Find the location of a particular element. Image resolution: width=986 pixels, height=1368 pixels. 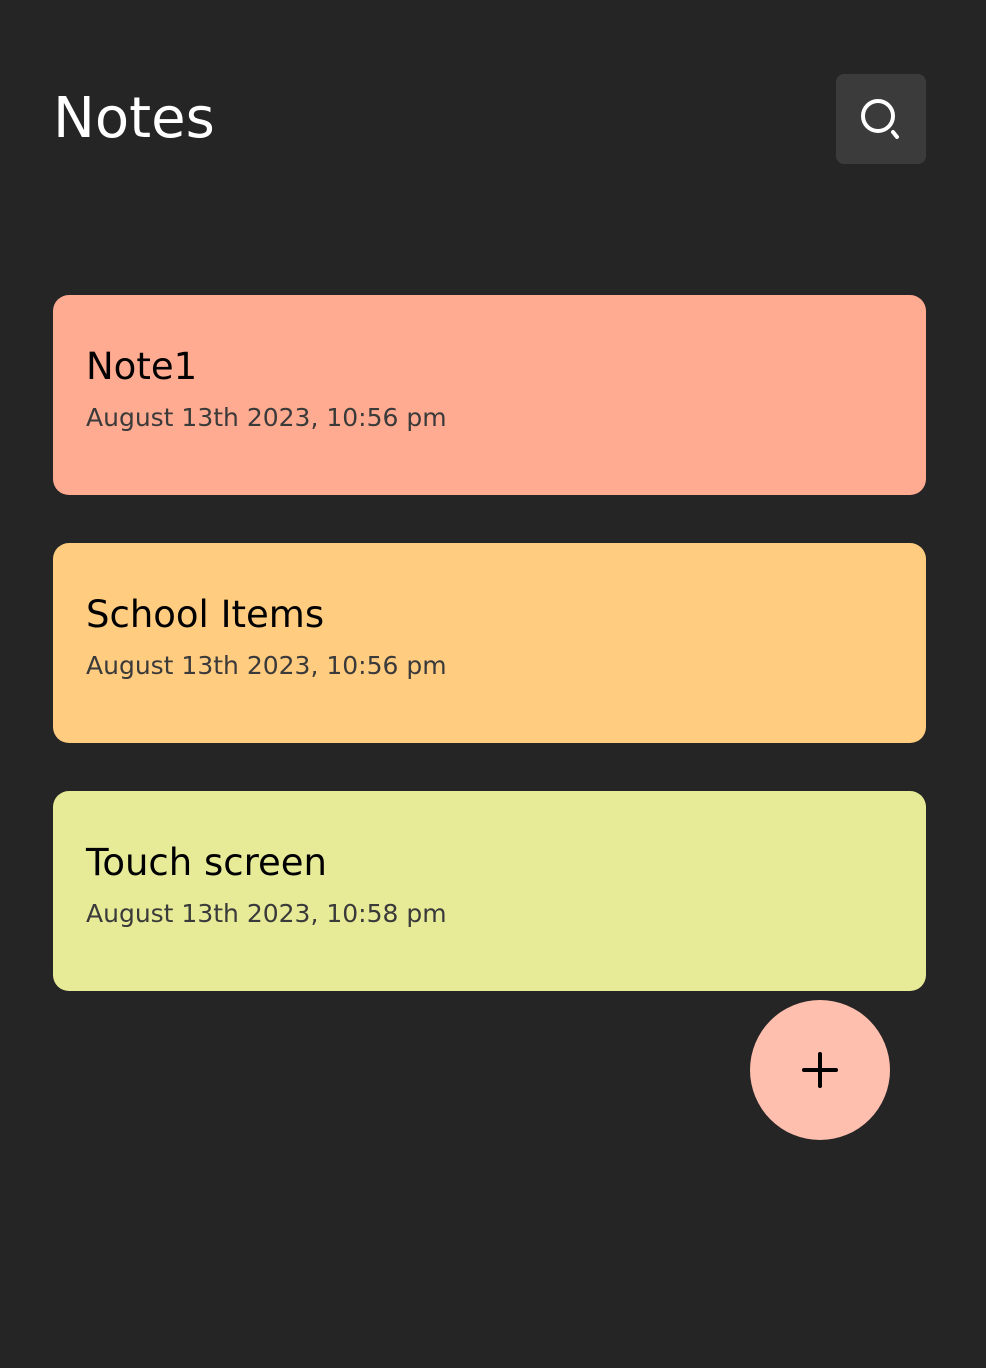

header: Notes is located at coordinates (489, 119).